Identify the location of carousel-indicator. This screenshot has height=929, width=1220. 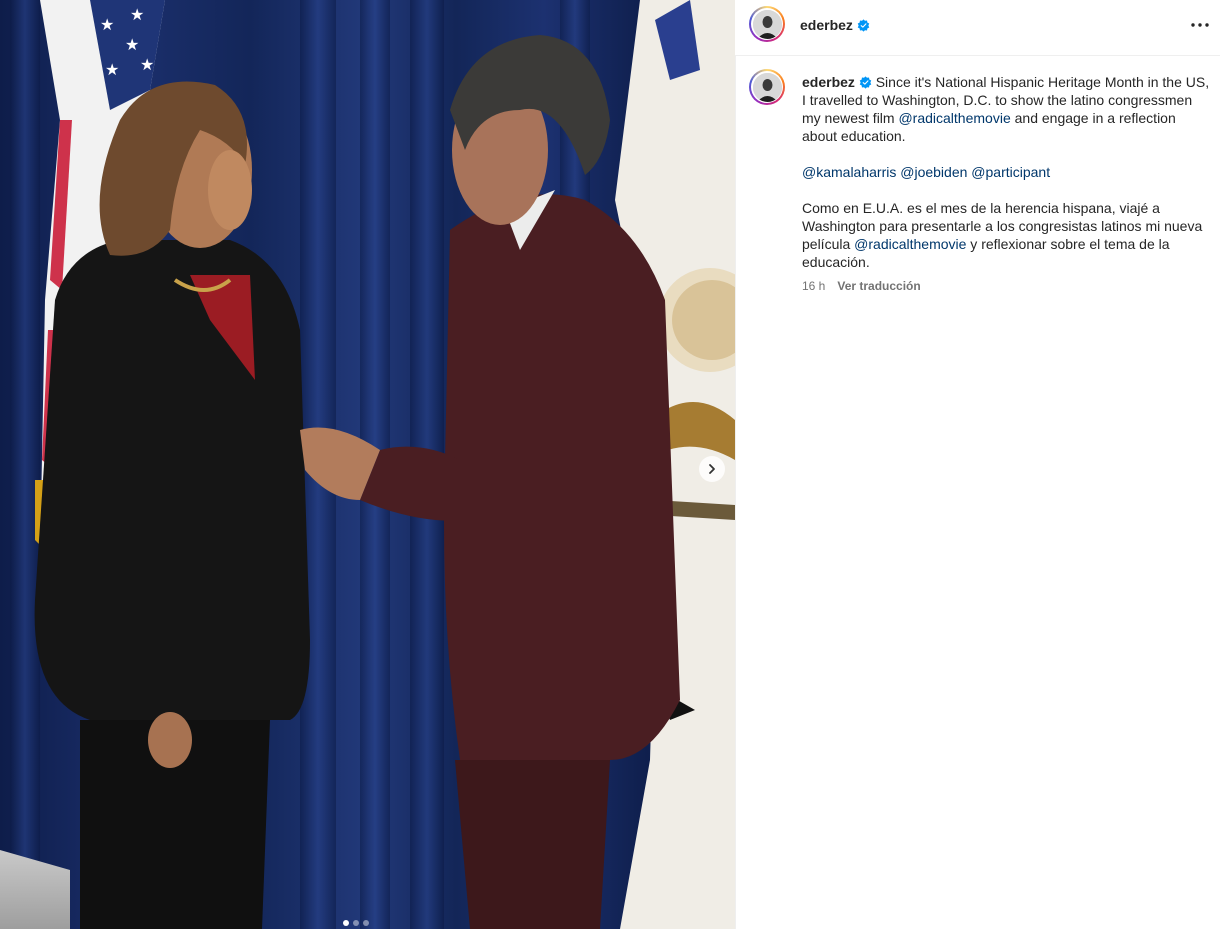
(356, 923).